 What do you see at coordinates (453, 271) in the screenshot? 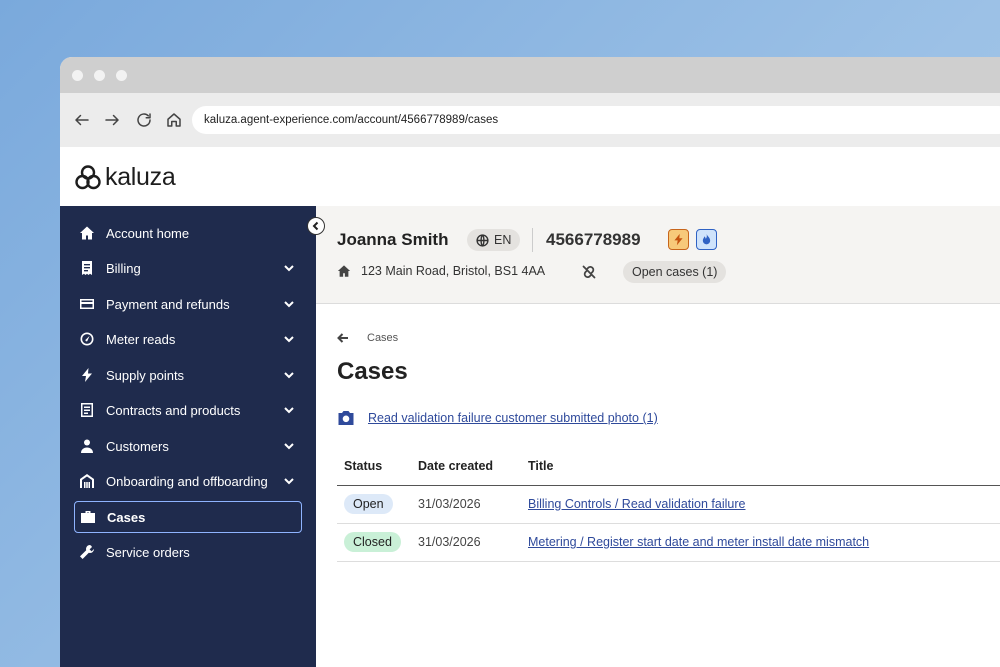
I see `address-text: 123 Main Road, Bristol, BS1 4AA` at bounding box center [453, 271].